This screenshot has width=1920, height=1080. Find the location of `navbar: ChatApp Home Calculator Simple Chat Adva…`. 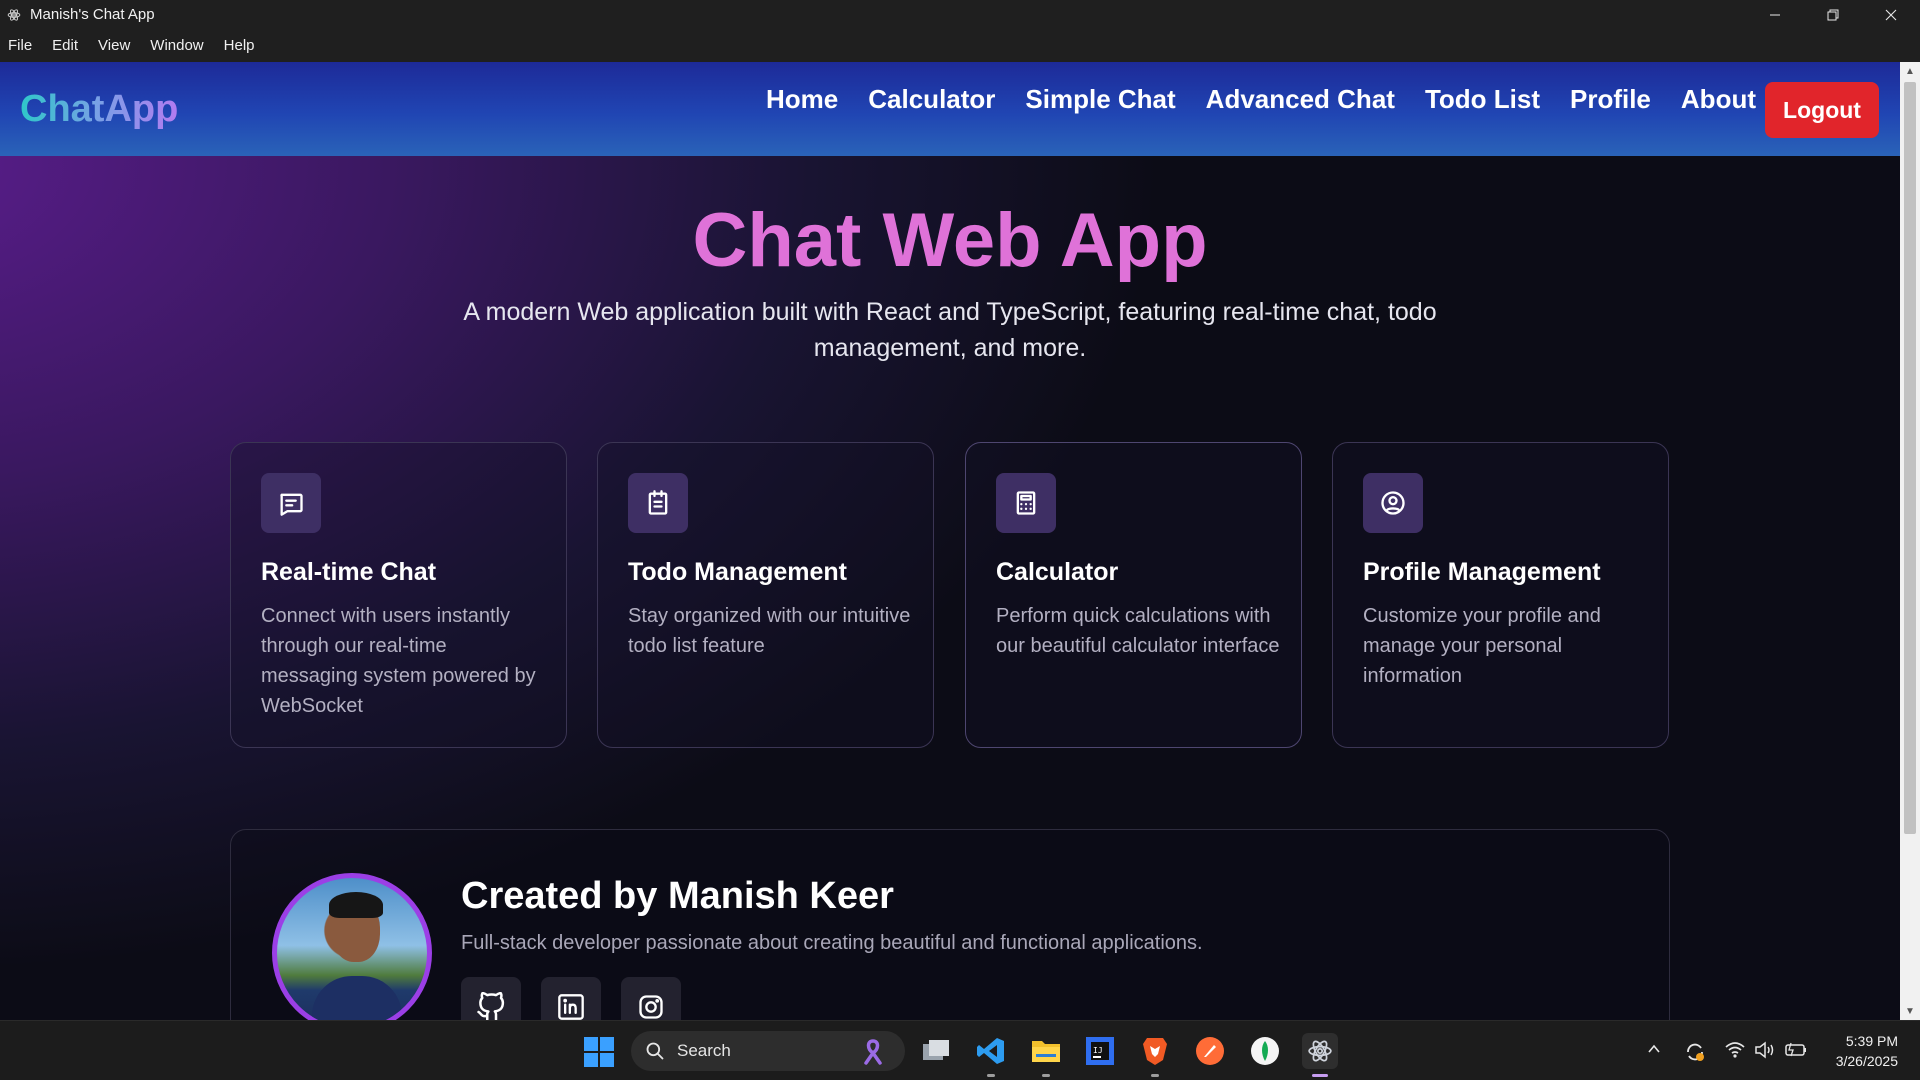

navbar: ChatApp Home Calculator Simple Chat Adva… is located at coordinates (950, 109).